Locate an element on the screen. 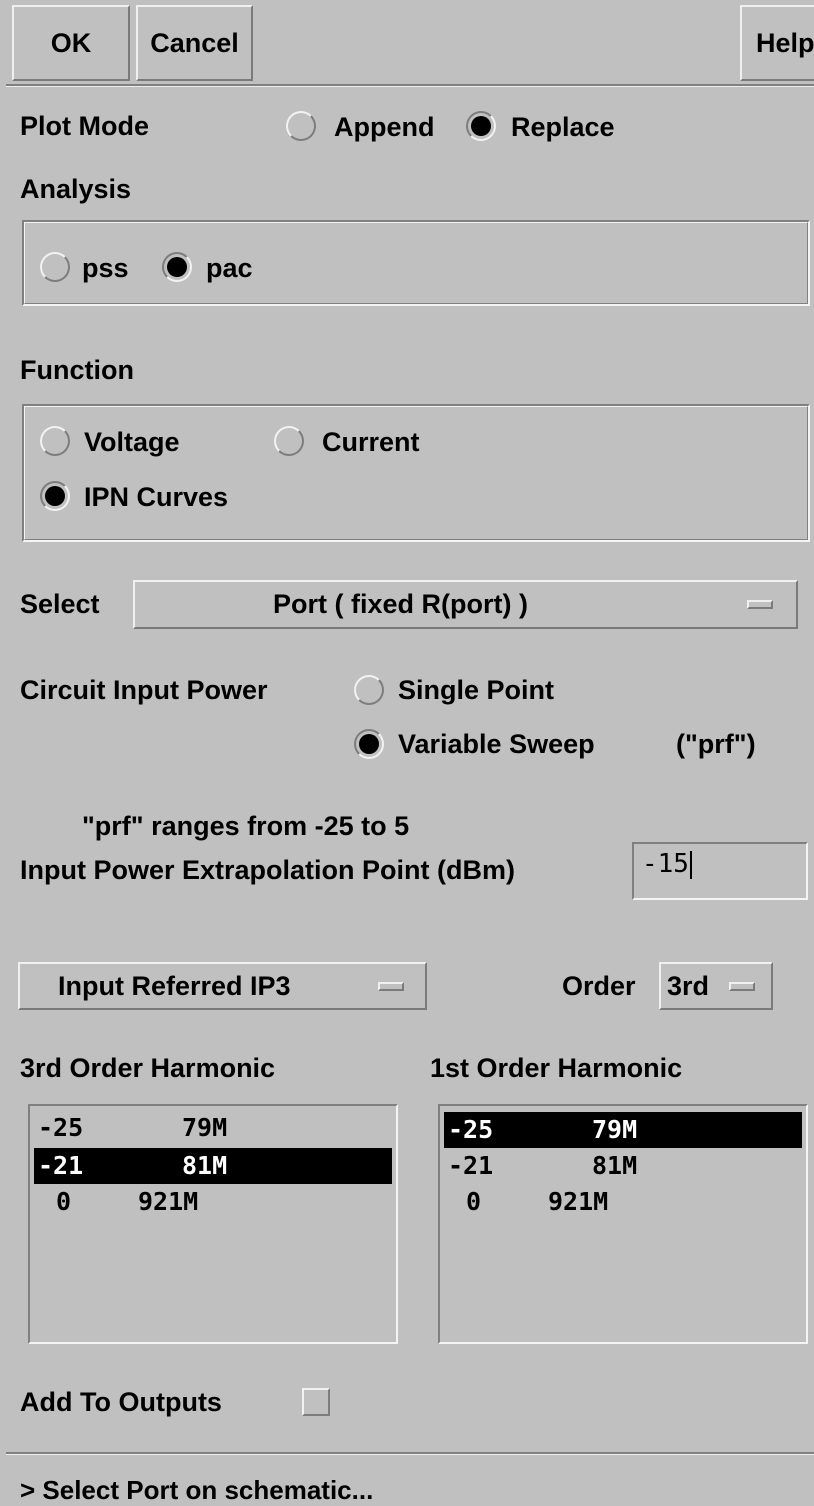  replace-radio is located at coordinates (481, 126).